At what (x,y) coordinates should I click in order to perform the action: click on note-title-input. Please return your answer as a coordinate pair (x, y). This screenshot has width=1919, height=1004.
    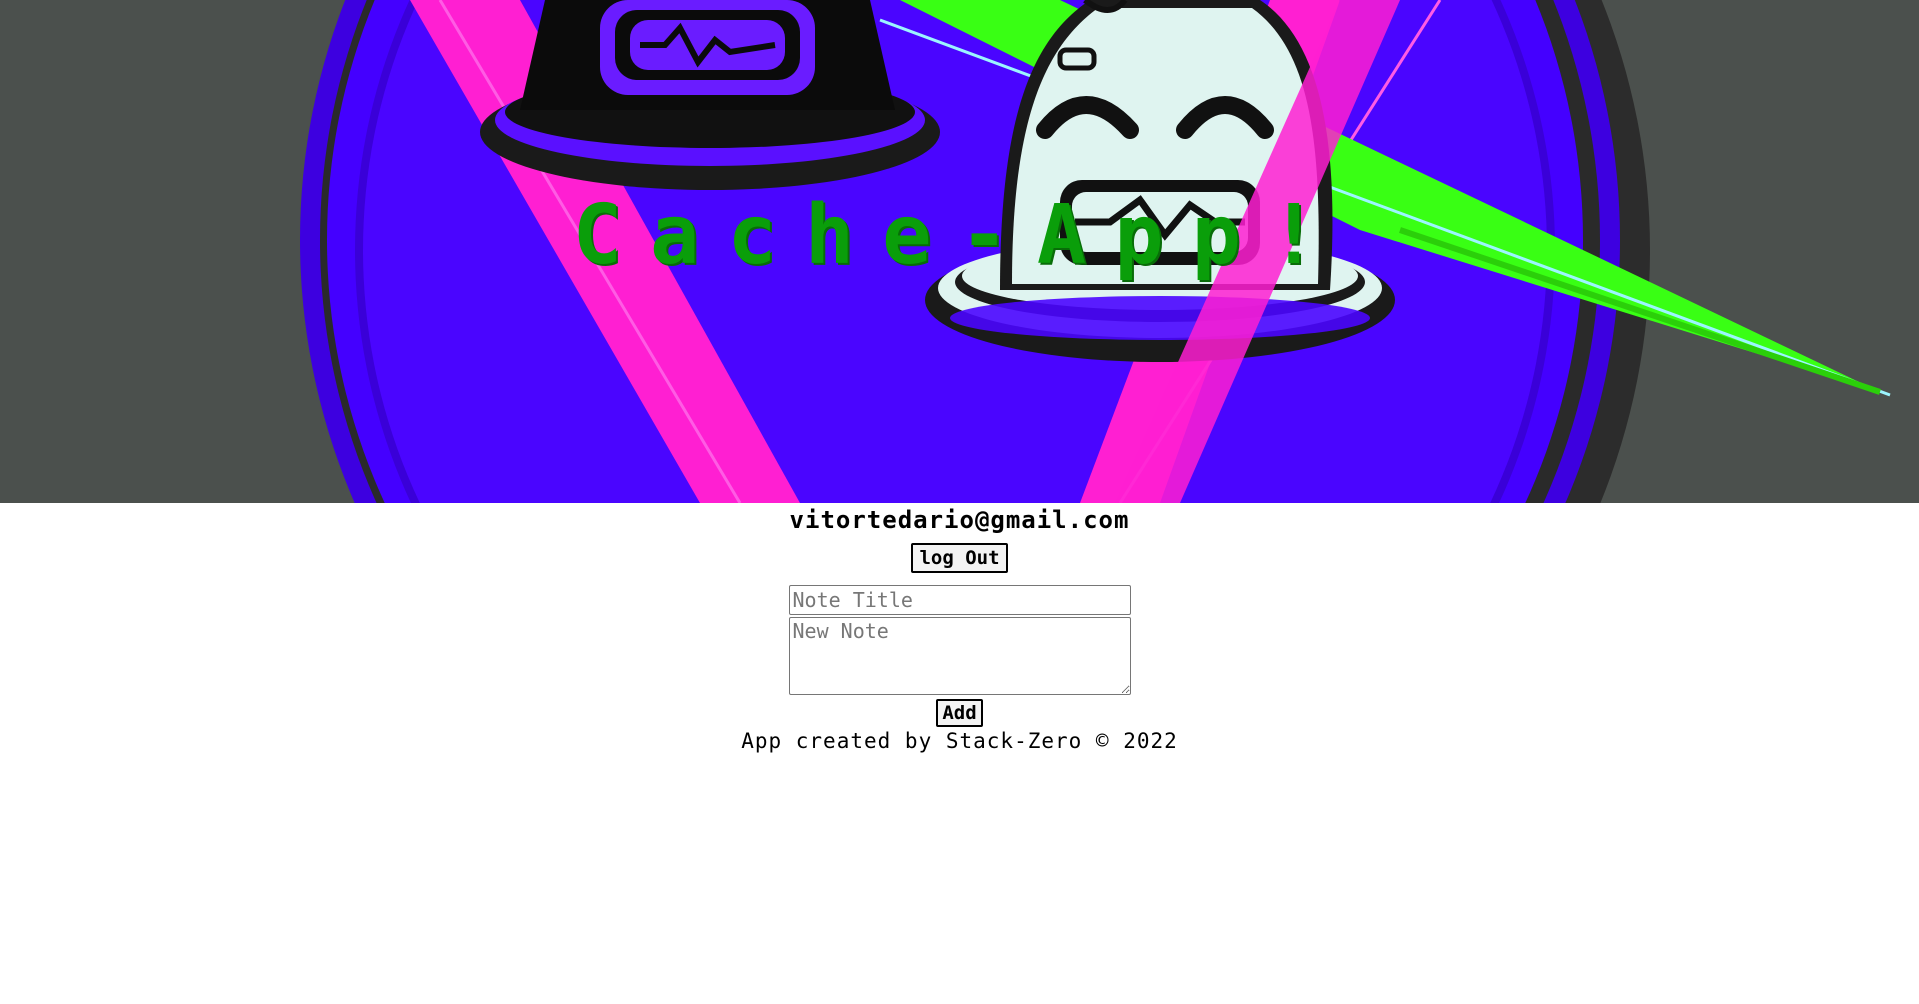
    Looking at the image, I should click on (959, 600).